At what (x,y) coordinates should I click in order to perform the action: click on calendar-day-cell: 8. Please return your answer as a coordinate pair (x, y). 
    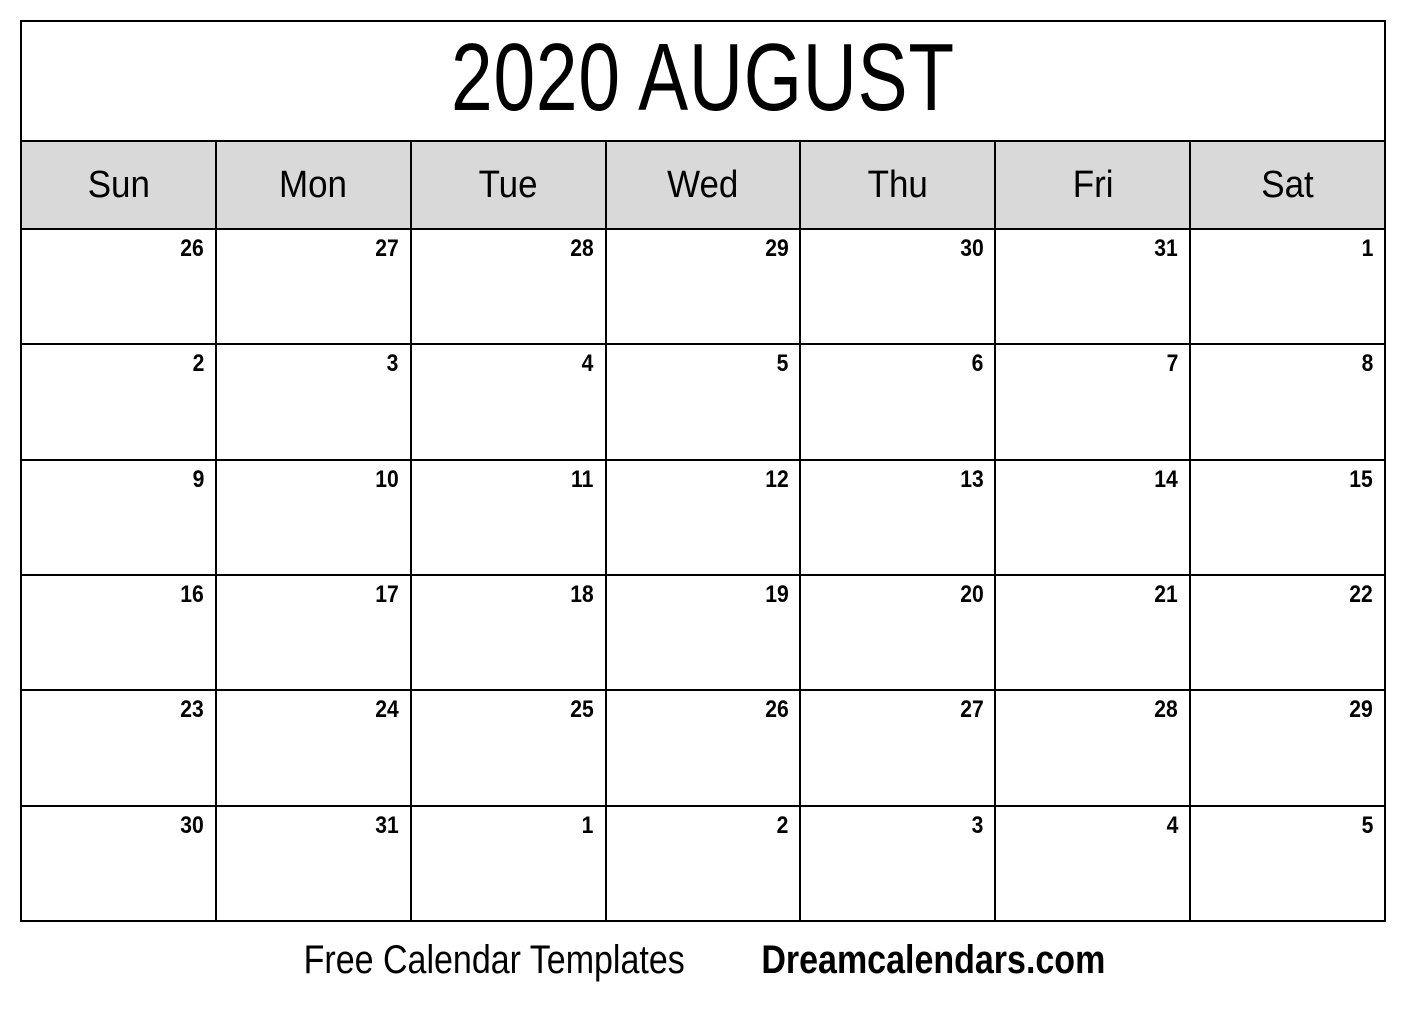
    Looking at the image, I should click on (1288, 402).